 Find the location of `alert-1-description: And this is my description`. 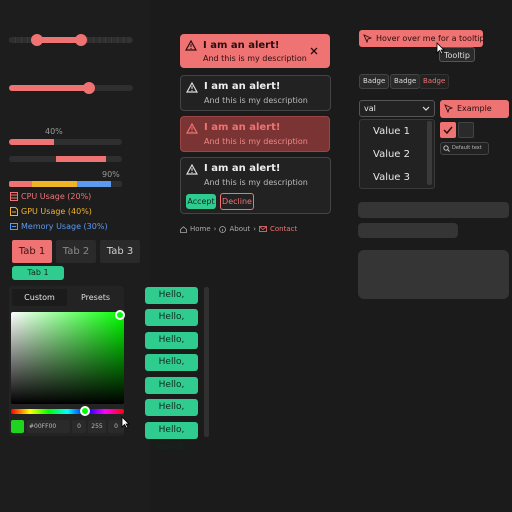

alert-1-description: And this is my description is located at coordinates (255, 58).